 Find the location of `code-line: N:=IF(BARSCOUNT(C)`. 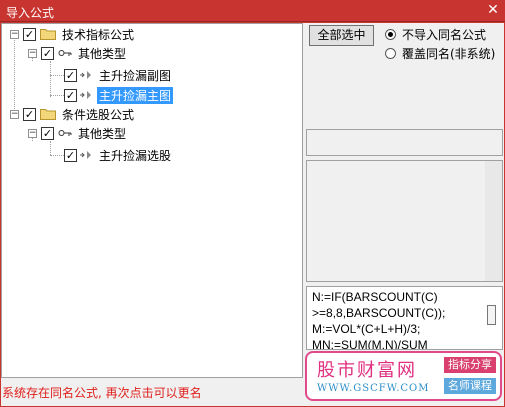

code-line: N:=IF(BARSCOUNT(C) is located at coordinates (375, 297).